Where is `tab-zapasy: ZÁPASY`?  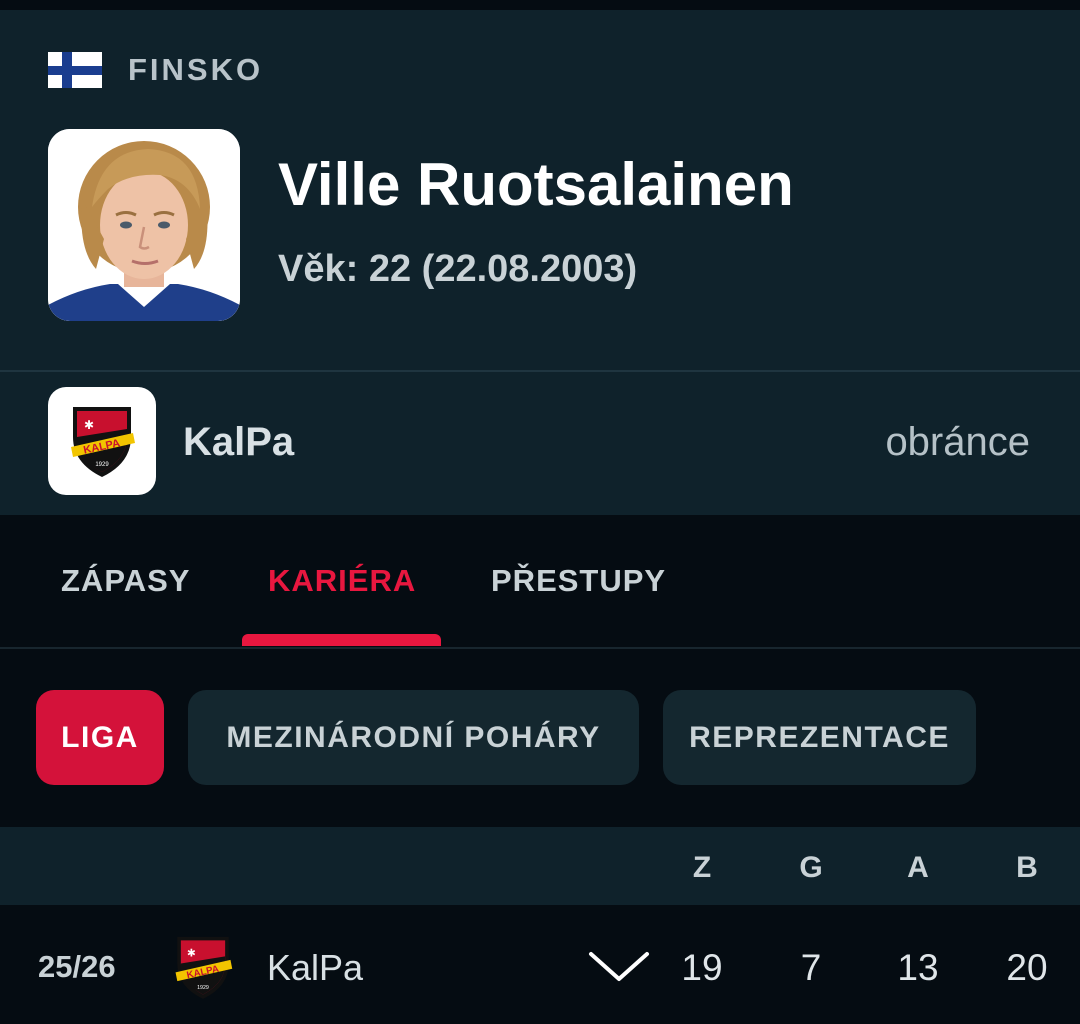 tab-zapasy: ZÁPASY is located at coordinates (125, 581).